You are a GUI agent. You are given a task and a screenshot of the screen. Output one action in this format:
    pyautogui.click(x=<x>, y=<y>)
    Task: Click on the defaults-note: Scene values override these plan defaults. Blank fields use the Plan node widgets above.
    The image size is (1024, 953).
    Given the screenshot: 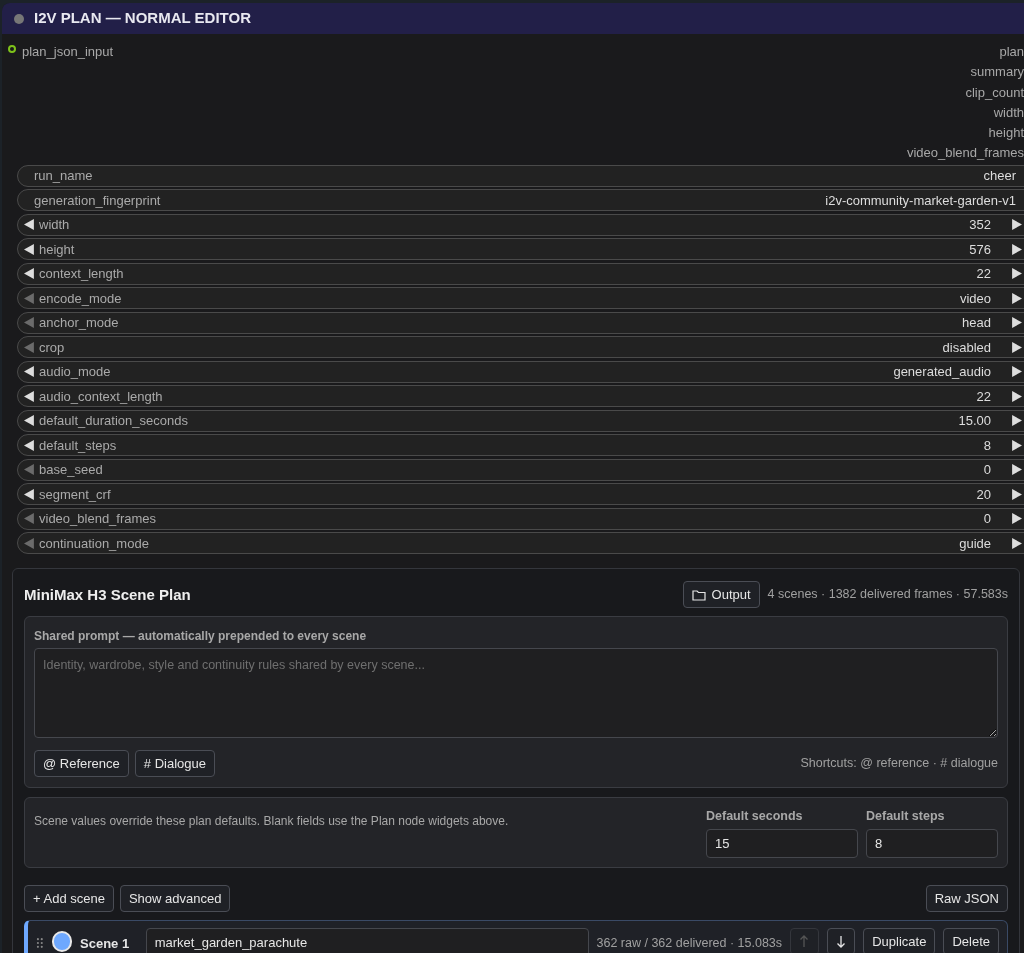 What is the action you would take?
    pyautogui.click(x=271, y=822)
    